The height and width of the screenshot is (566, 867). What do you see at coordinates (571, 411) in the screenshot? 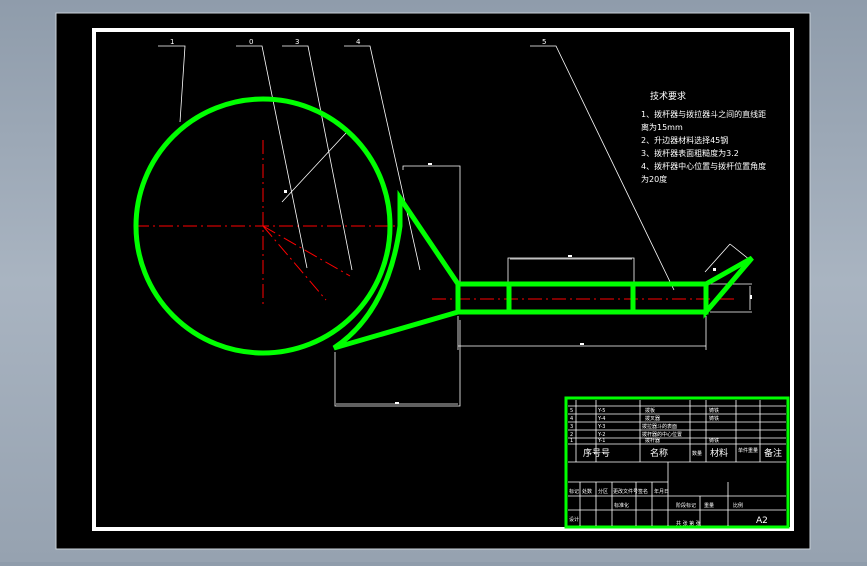
I see `svg-text: 5` at bounding box center [571, 411].